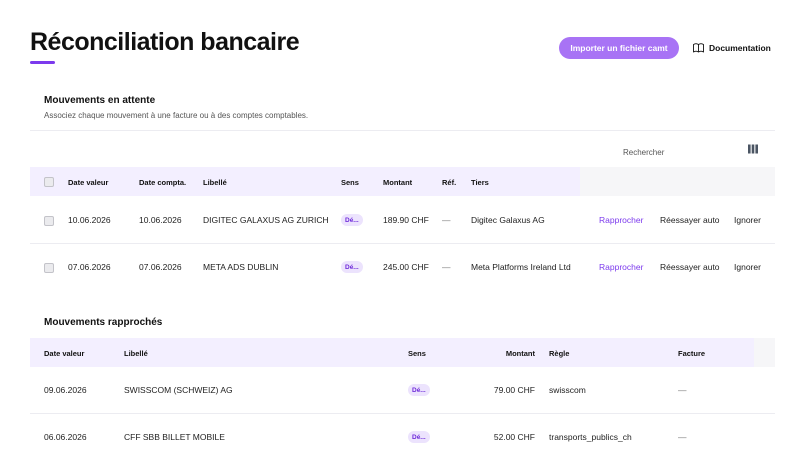 The width and height of the screenshot is (800, 475). Describe the element at coordinates (521, 267) in the screenshot. I see `cell-tiers: Meta Platforms Ireland Ltd` at that location.